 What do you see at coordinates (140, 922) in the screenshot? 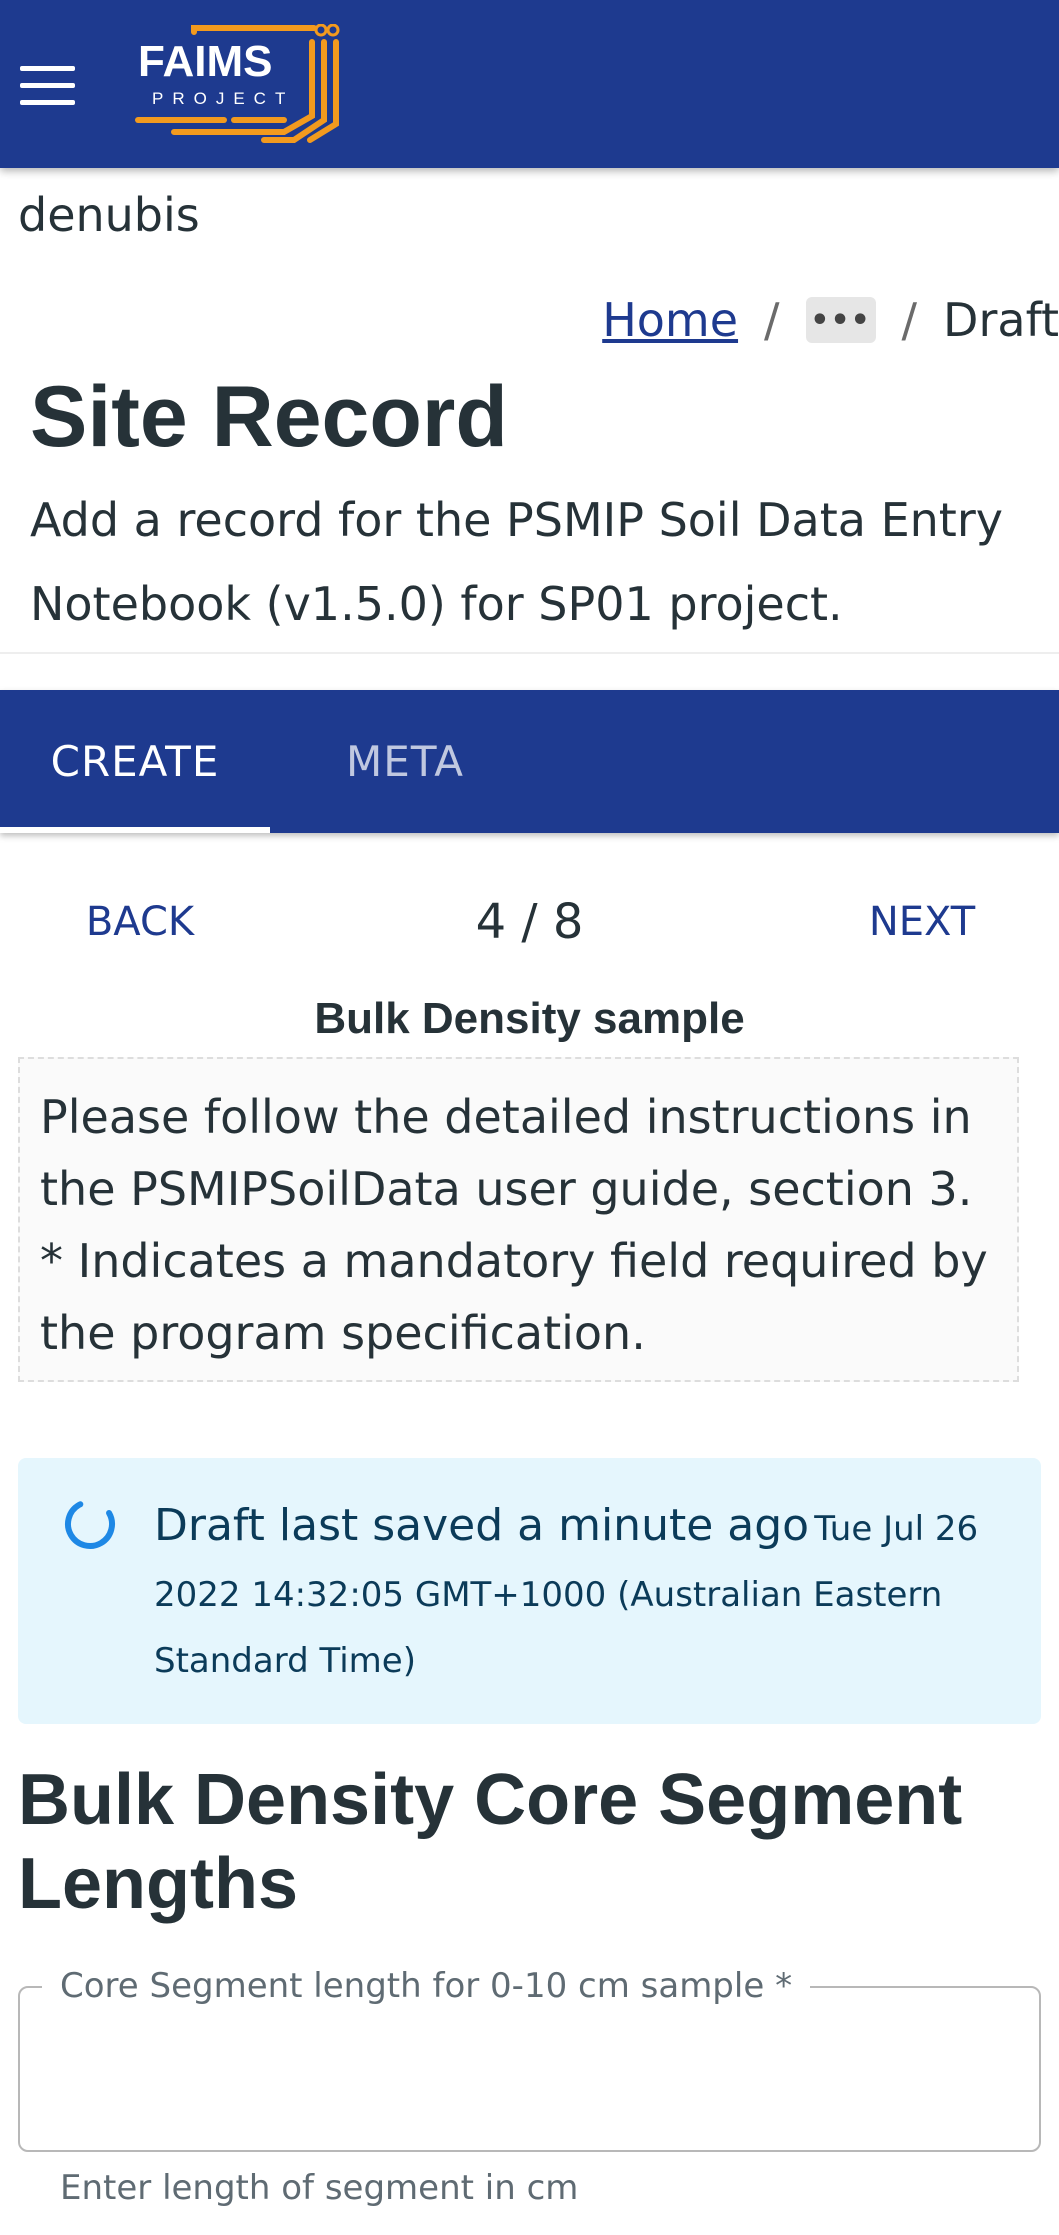
I see `back-button: BACK` at bounding box center [140, 922].